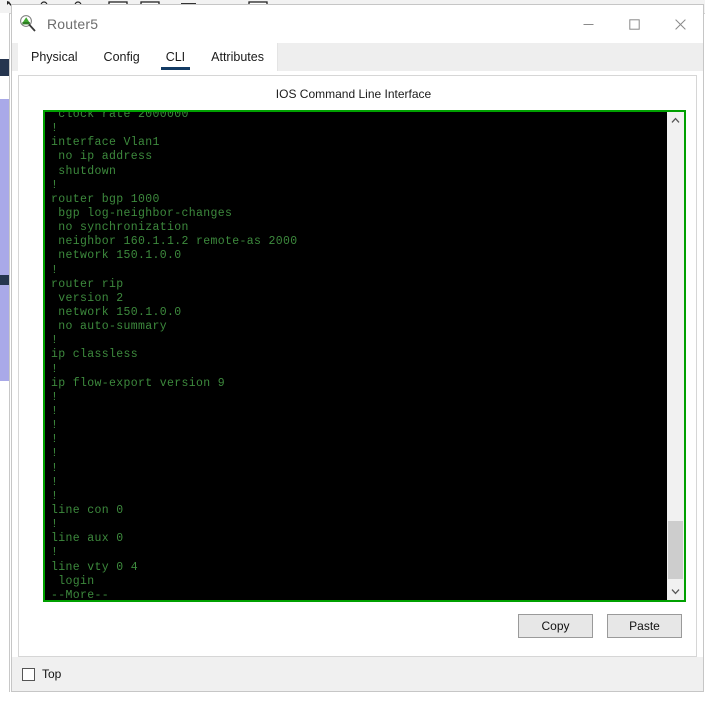 The image size is (705, 705). I want to click on terminal-line: no ip address, so click(102, 157).